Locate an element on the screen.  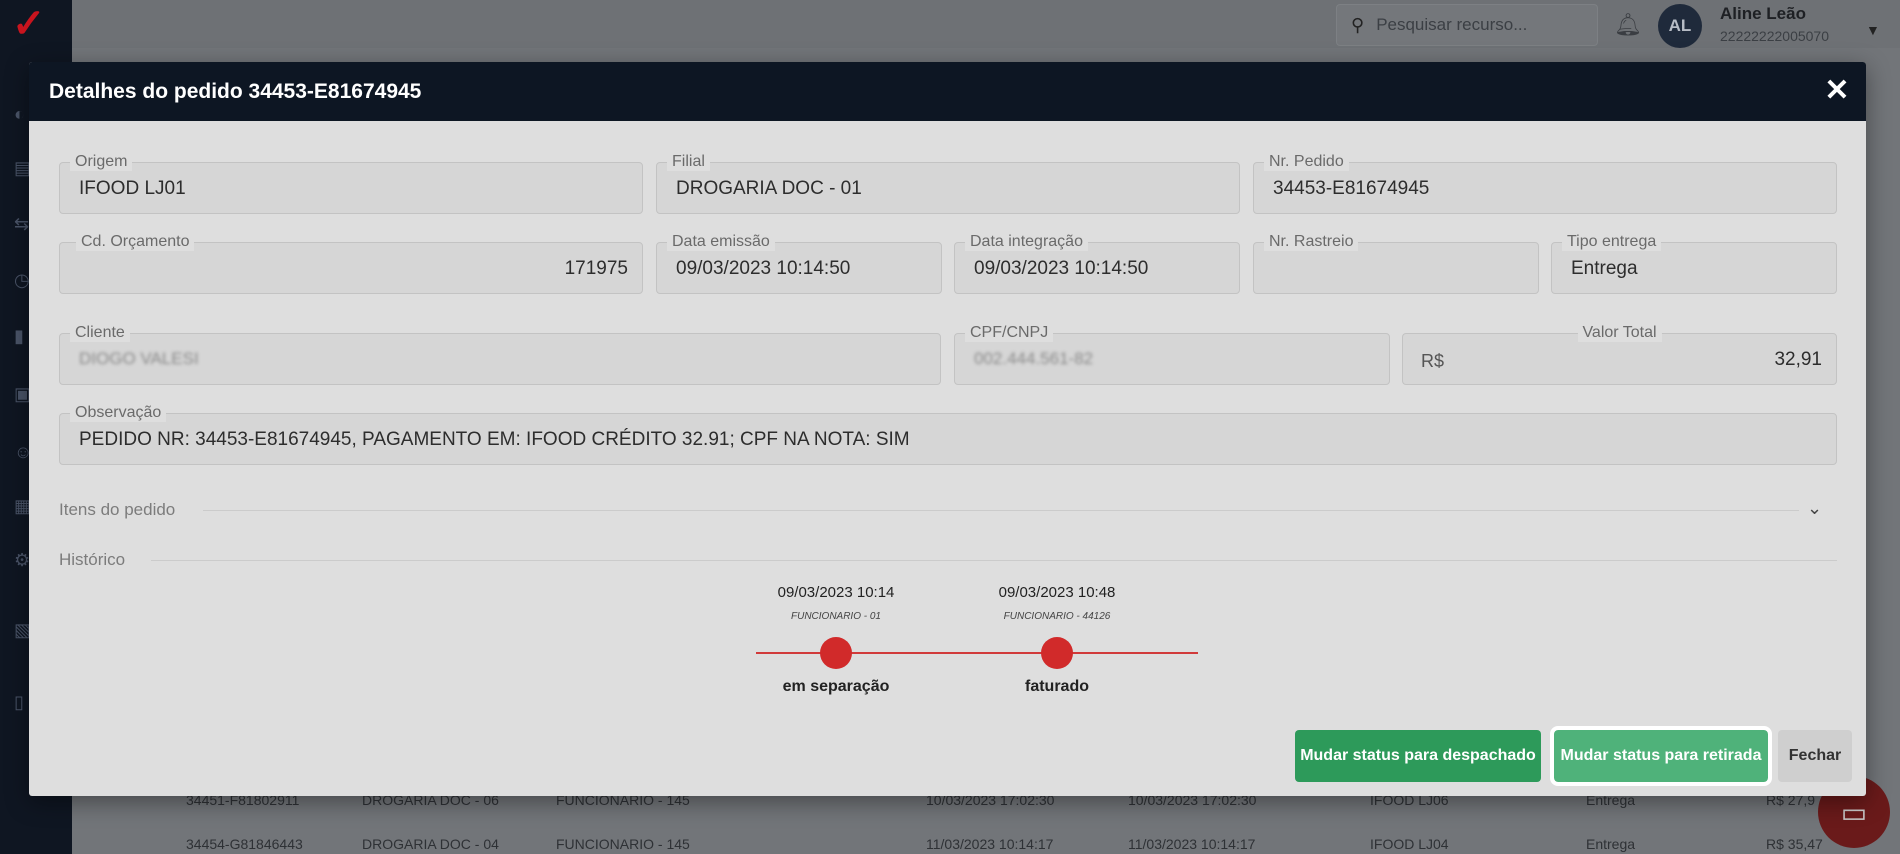
tipo-entrega-field: Tipo entrega Entrega is located at coordinates (1694, 263).